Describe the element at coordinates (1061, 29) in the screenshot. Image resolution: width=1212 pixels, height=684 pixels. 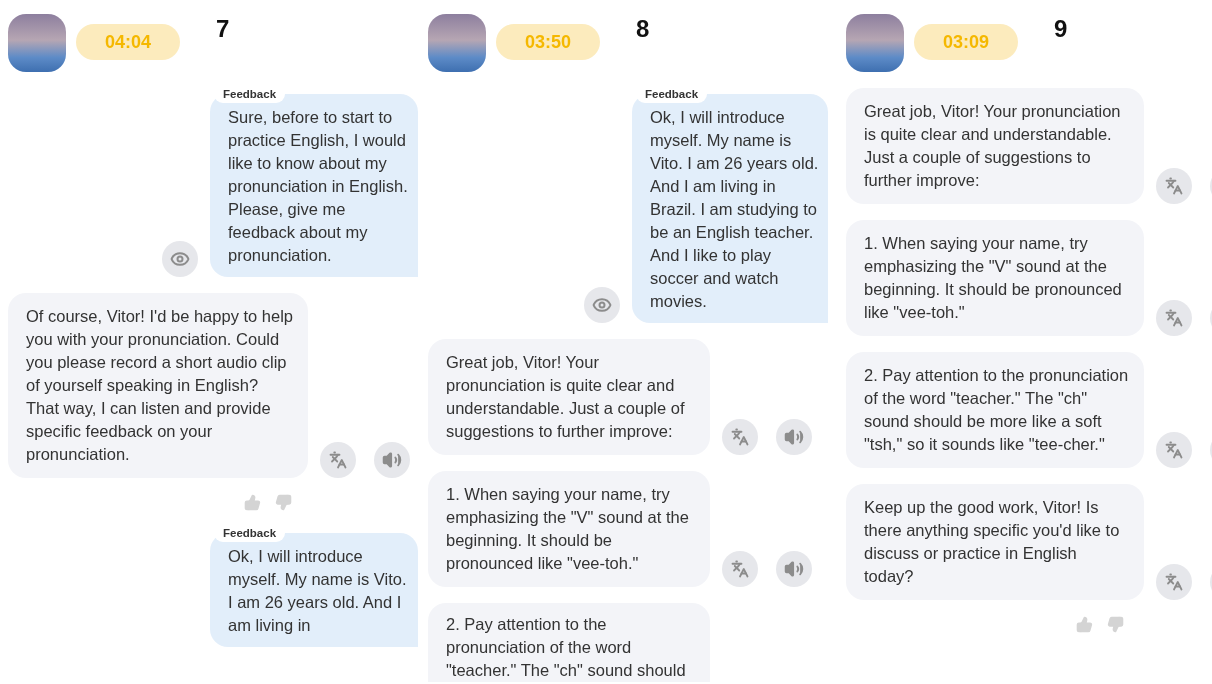
I see `step-number: 9` at that location.